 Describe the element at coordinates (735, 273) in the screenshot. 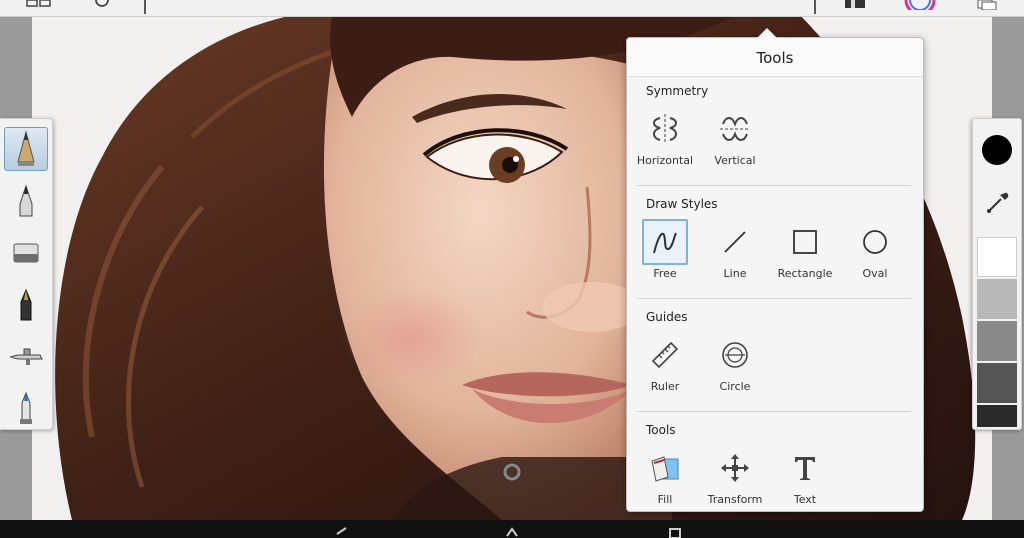

I see `option-label: Line` at that location.